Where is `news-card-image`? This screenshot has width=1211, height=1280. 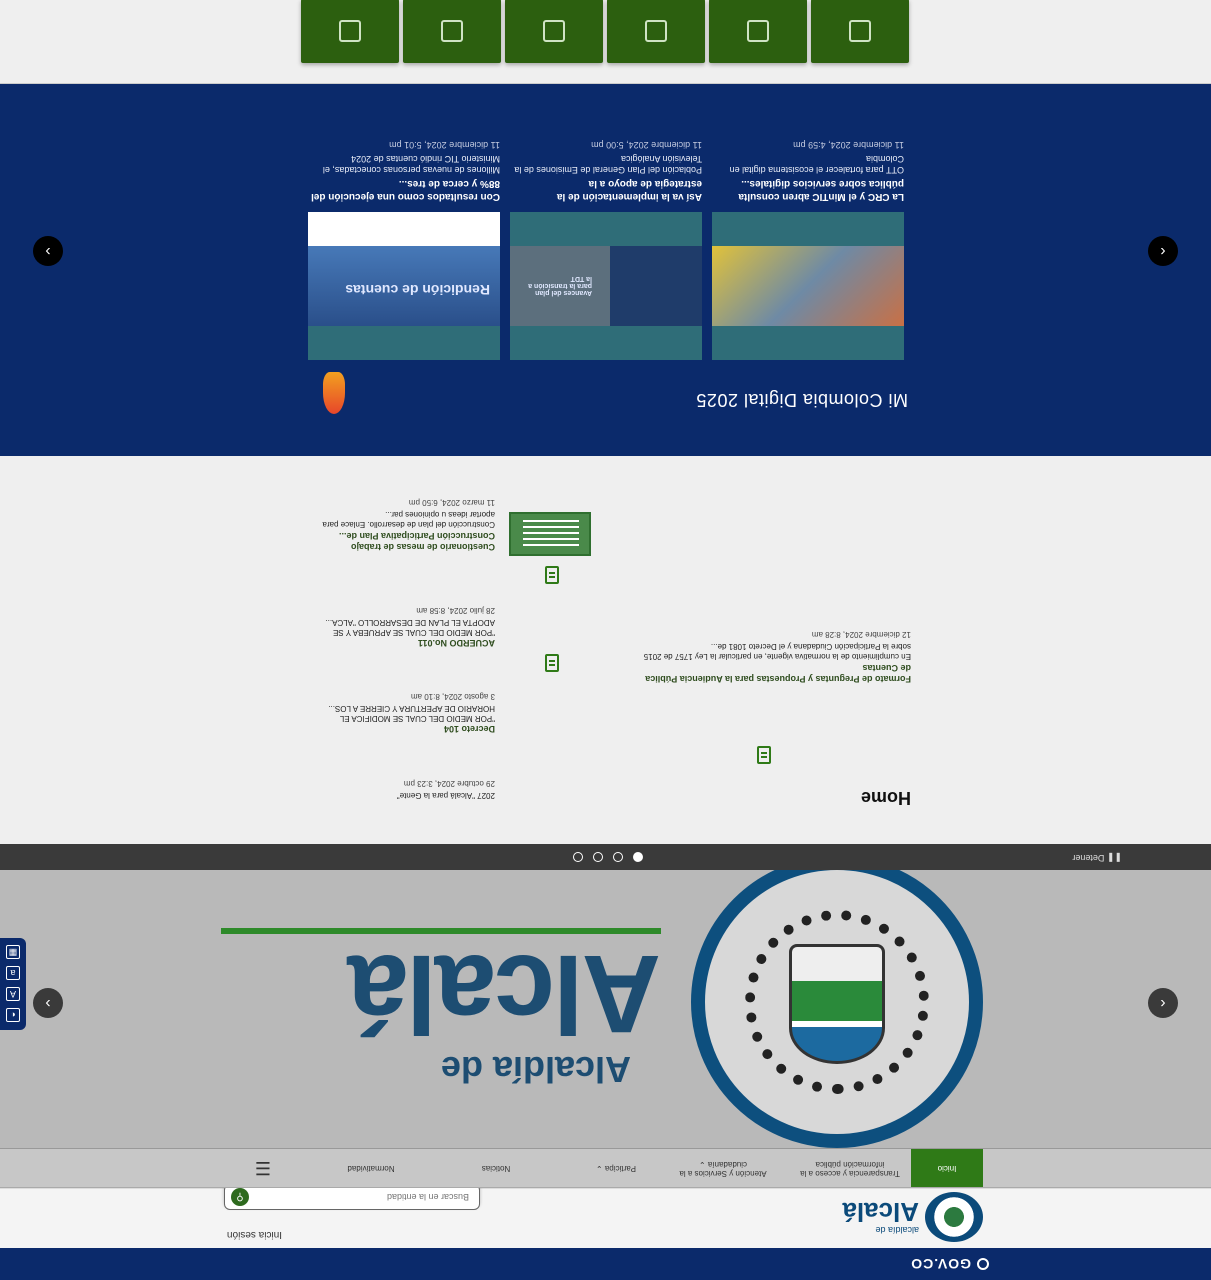
news-card-image is located at coordinates (808, 286).